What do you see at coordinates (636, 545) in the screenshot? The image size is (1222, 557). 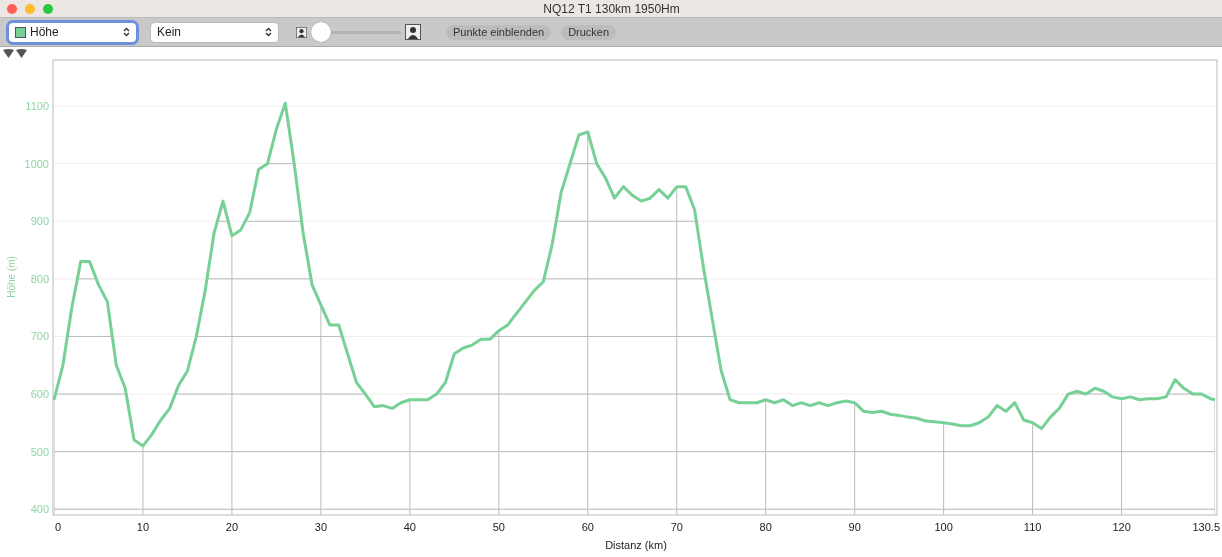 I see `x-axis-title: Distanz (km)` at bounding box center [636, 545].